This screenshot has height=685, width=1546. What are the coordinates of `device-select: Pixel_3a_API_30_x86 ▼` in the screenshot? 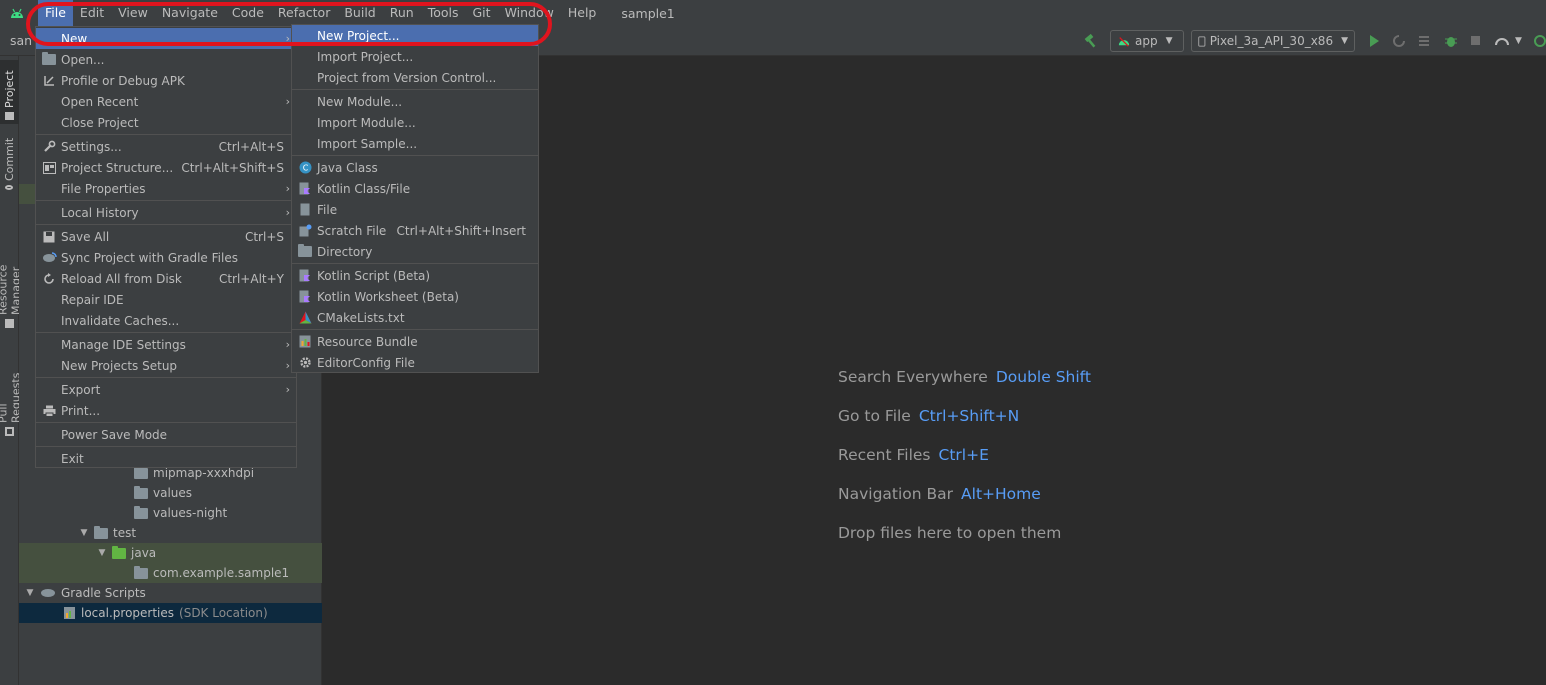 It's located at (1273, 41).